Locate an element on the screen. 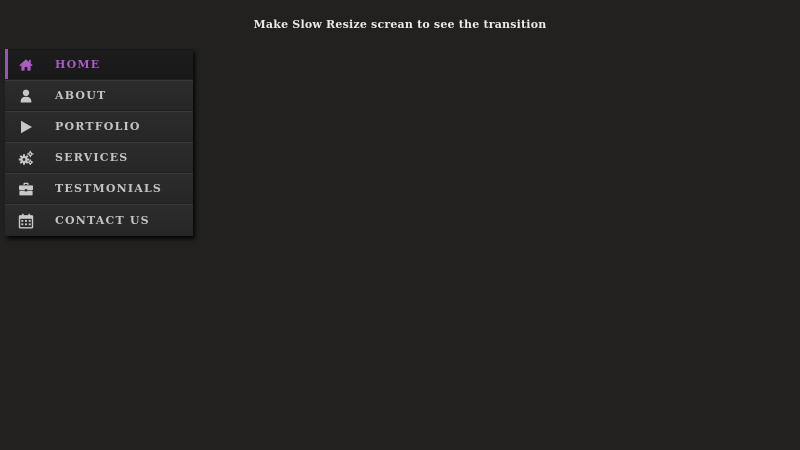 This screenshot has width=800, height=450. nav-item-label: CONTACT US is located at coordinates (102, 220).